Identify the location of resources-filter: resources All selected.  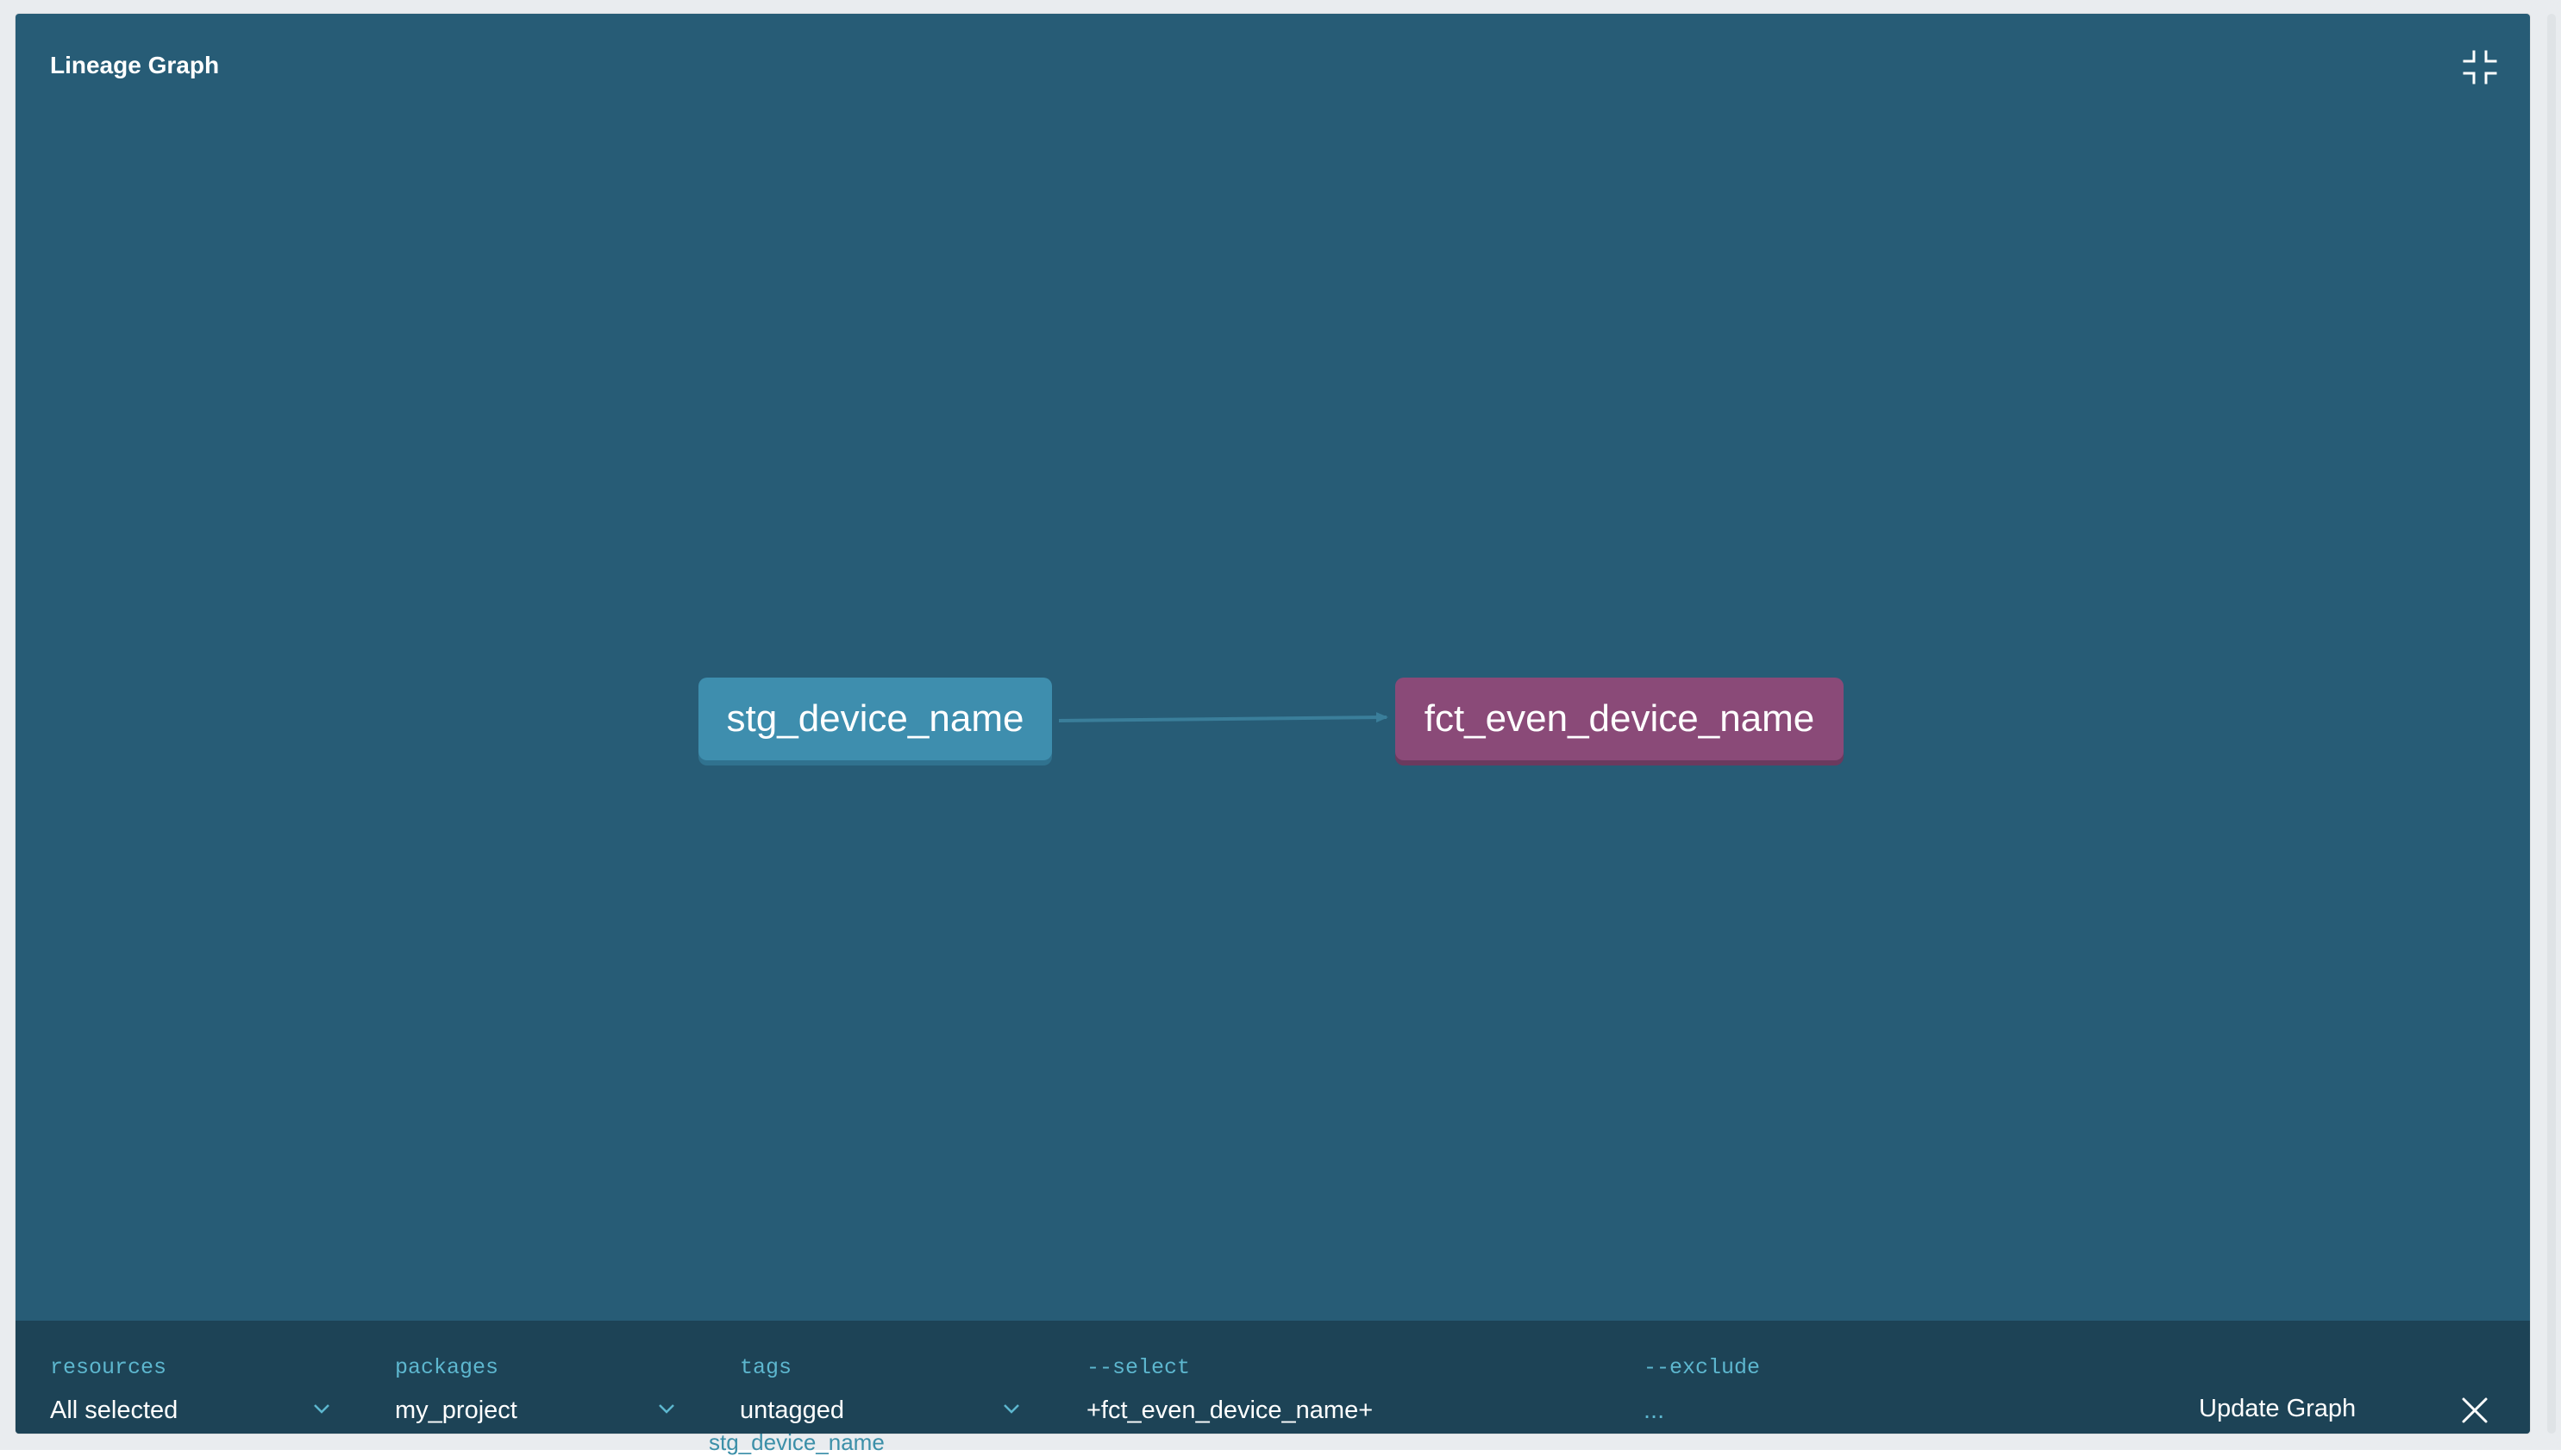
(201, 1378).